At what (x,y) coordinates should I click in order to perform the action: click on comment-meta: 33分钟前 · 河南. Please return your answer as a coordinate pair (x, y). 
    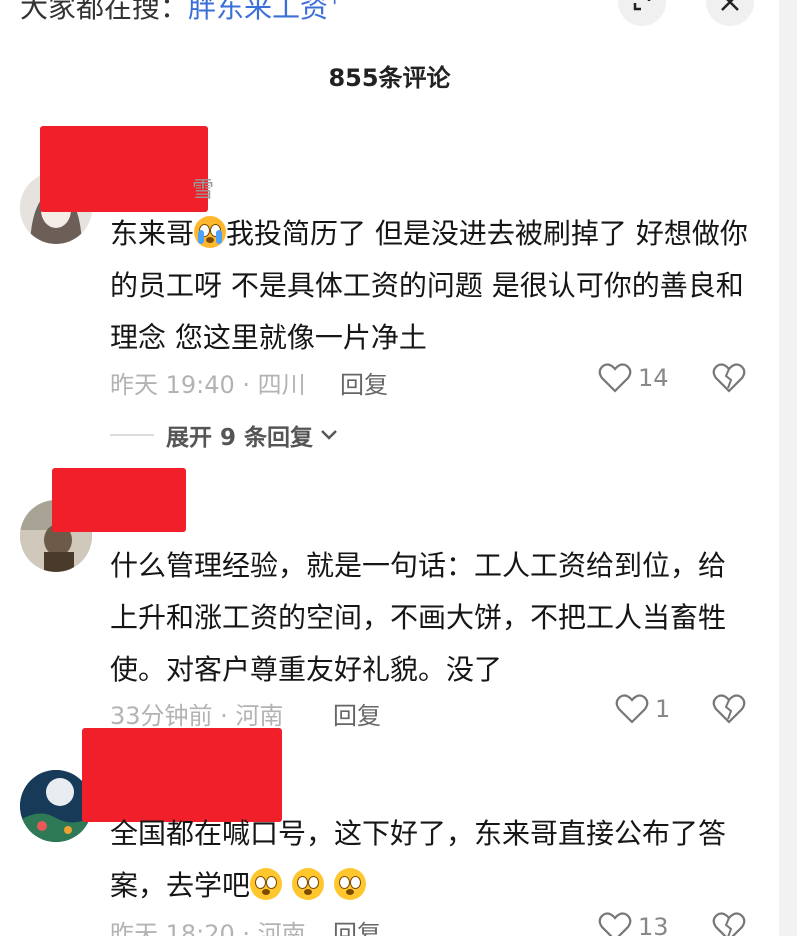
    Looking at the image, I should click on (197, 716).